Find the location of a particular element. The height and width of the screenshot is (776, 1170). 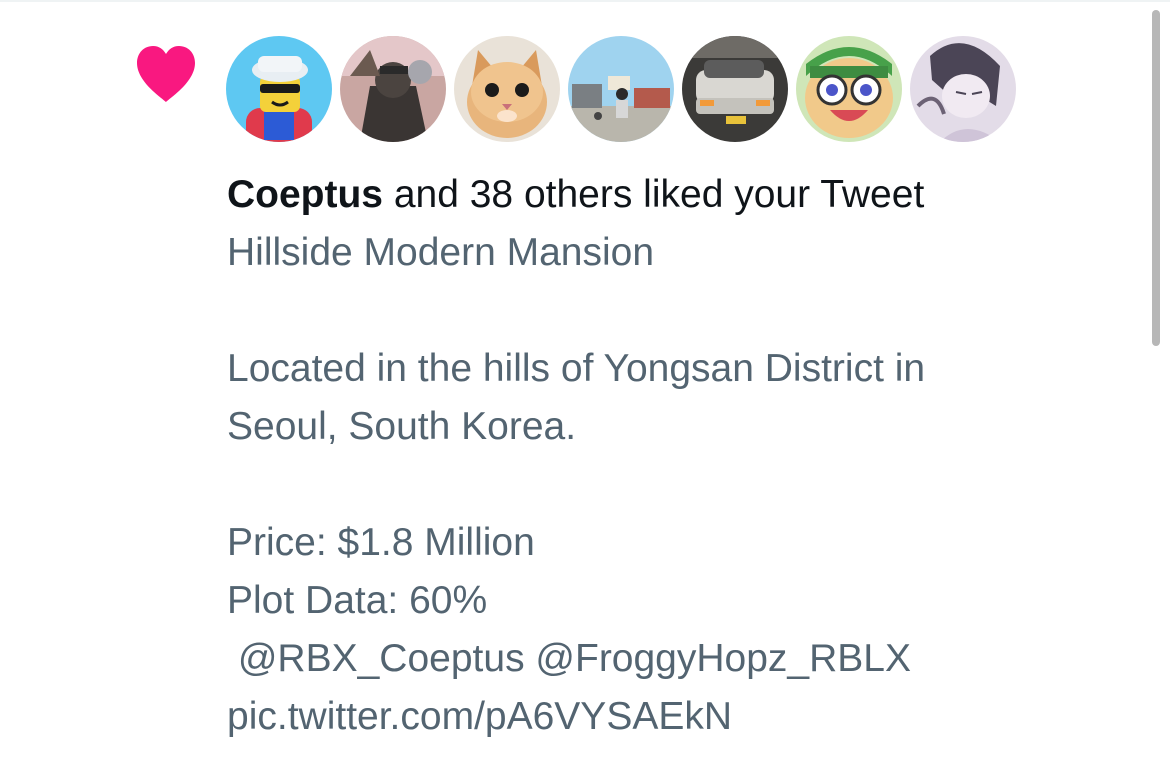

tweet-mentions: @RBX_Coeptus @FroggyHopz_RBLX is located at coordinates (667, 659).